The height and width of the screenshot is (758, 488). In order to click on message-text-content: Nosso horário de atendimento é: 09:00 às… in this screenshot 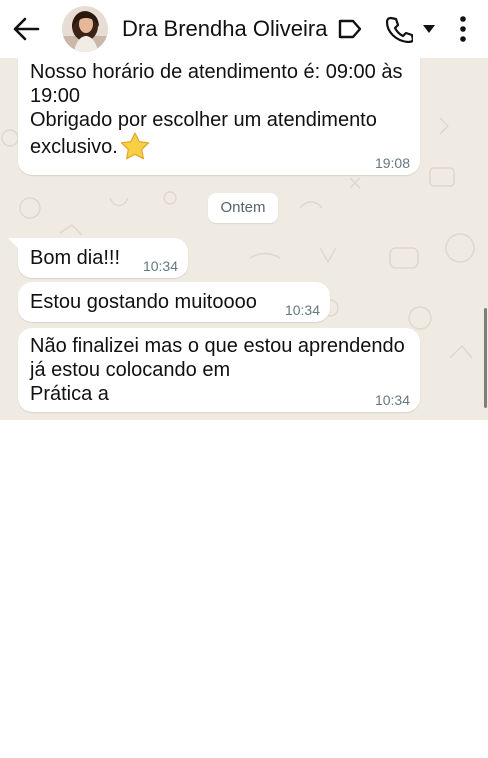, I will do `click(216, 109)`.